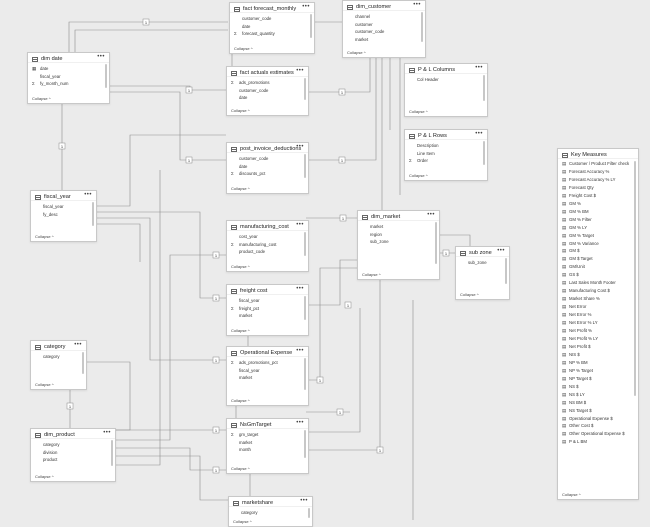 The width and height of the screenshot is (650, 527). I want to click on table-card-marketshare: marketshare ••• category Collapse ^, so click(270, 511).